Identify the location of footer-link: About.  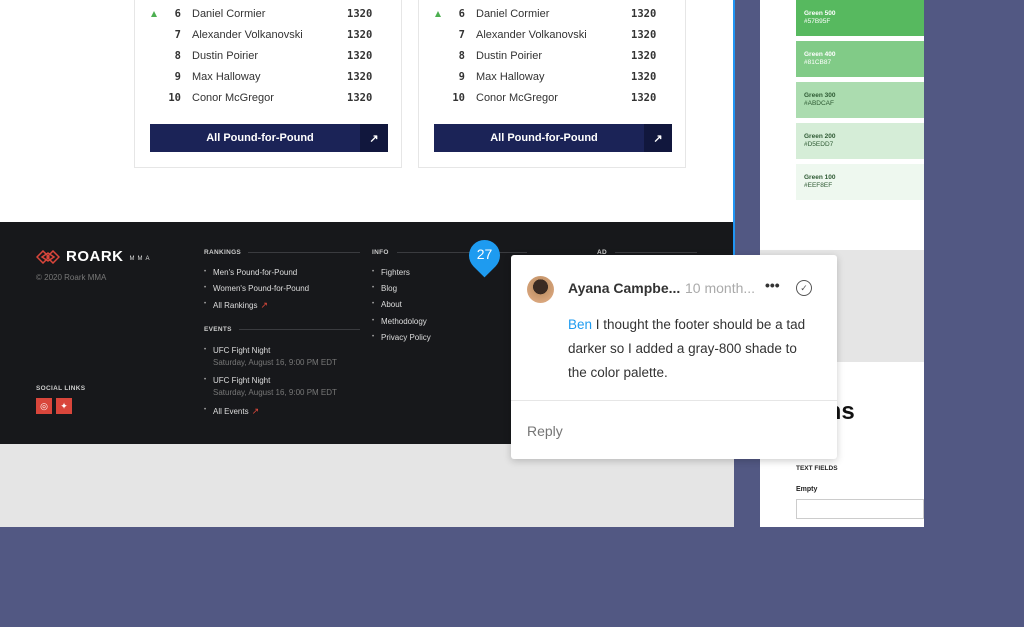
(387, 304).